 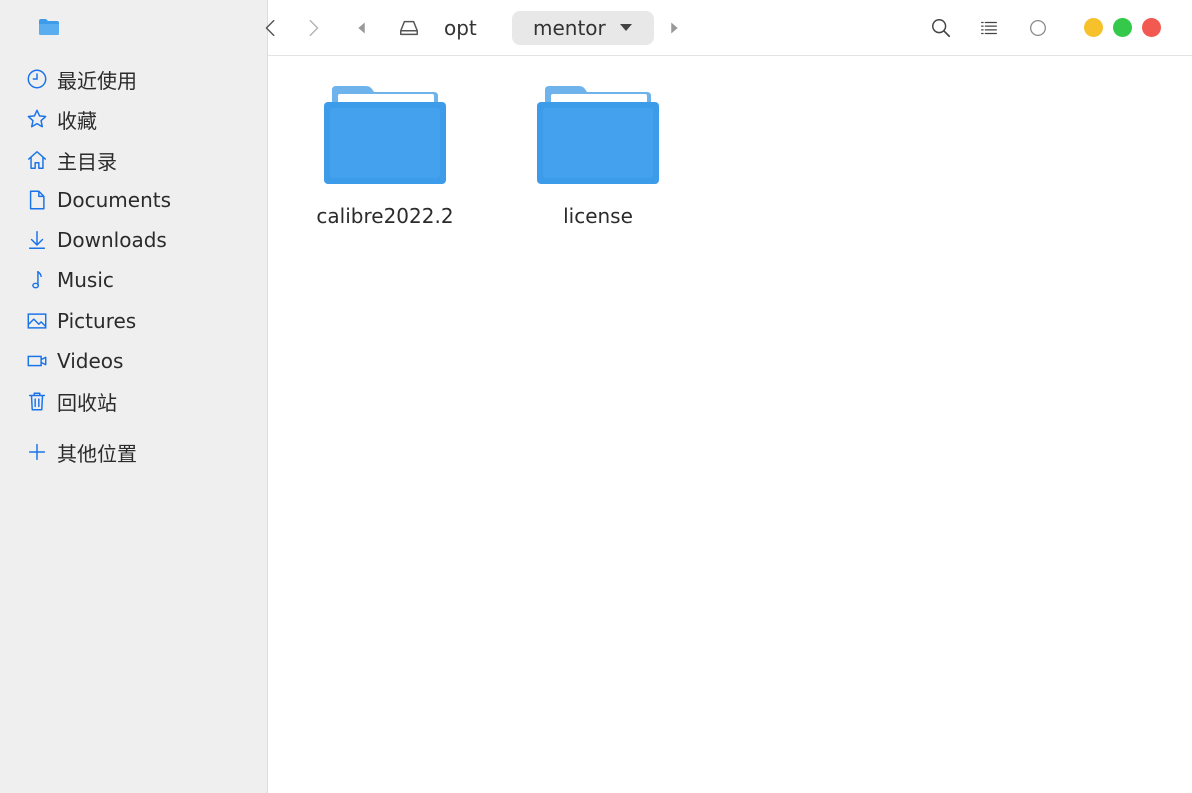 I want to click on chevron-down-icon, so click(x=626, y=27).